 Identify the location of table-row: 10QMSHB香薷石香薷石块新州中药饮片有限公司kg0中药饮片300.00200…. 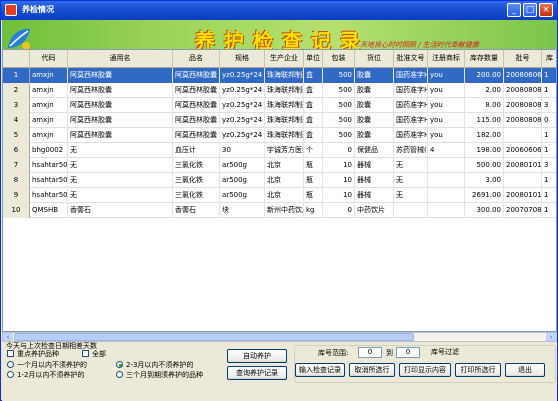
(279, 210).